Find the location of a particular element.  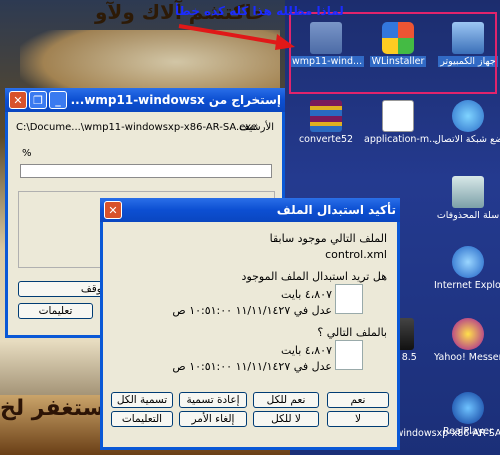

recycle-bin-icon is located at coordinates (468, 192).